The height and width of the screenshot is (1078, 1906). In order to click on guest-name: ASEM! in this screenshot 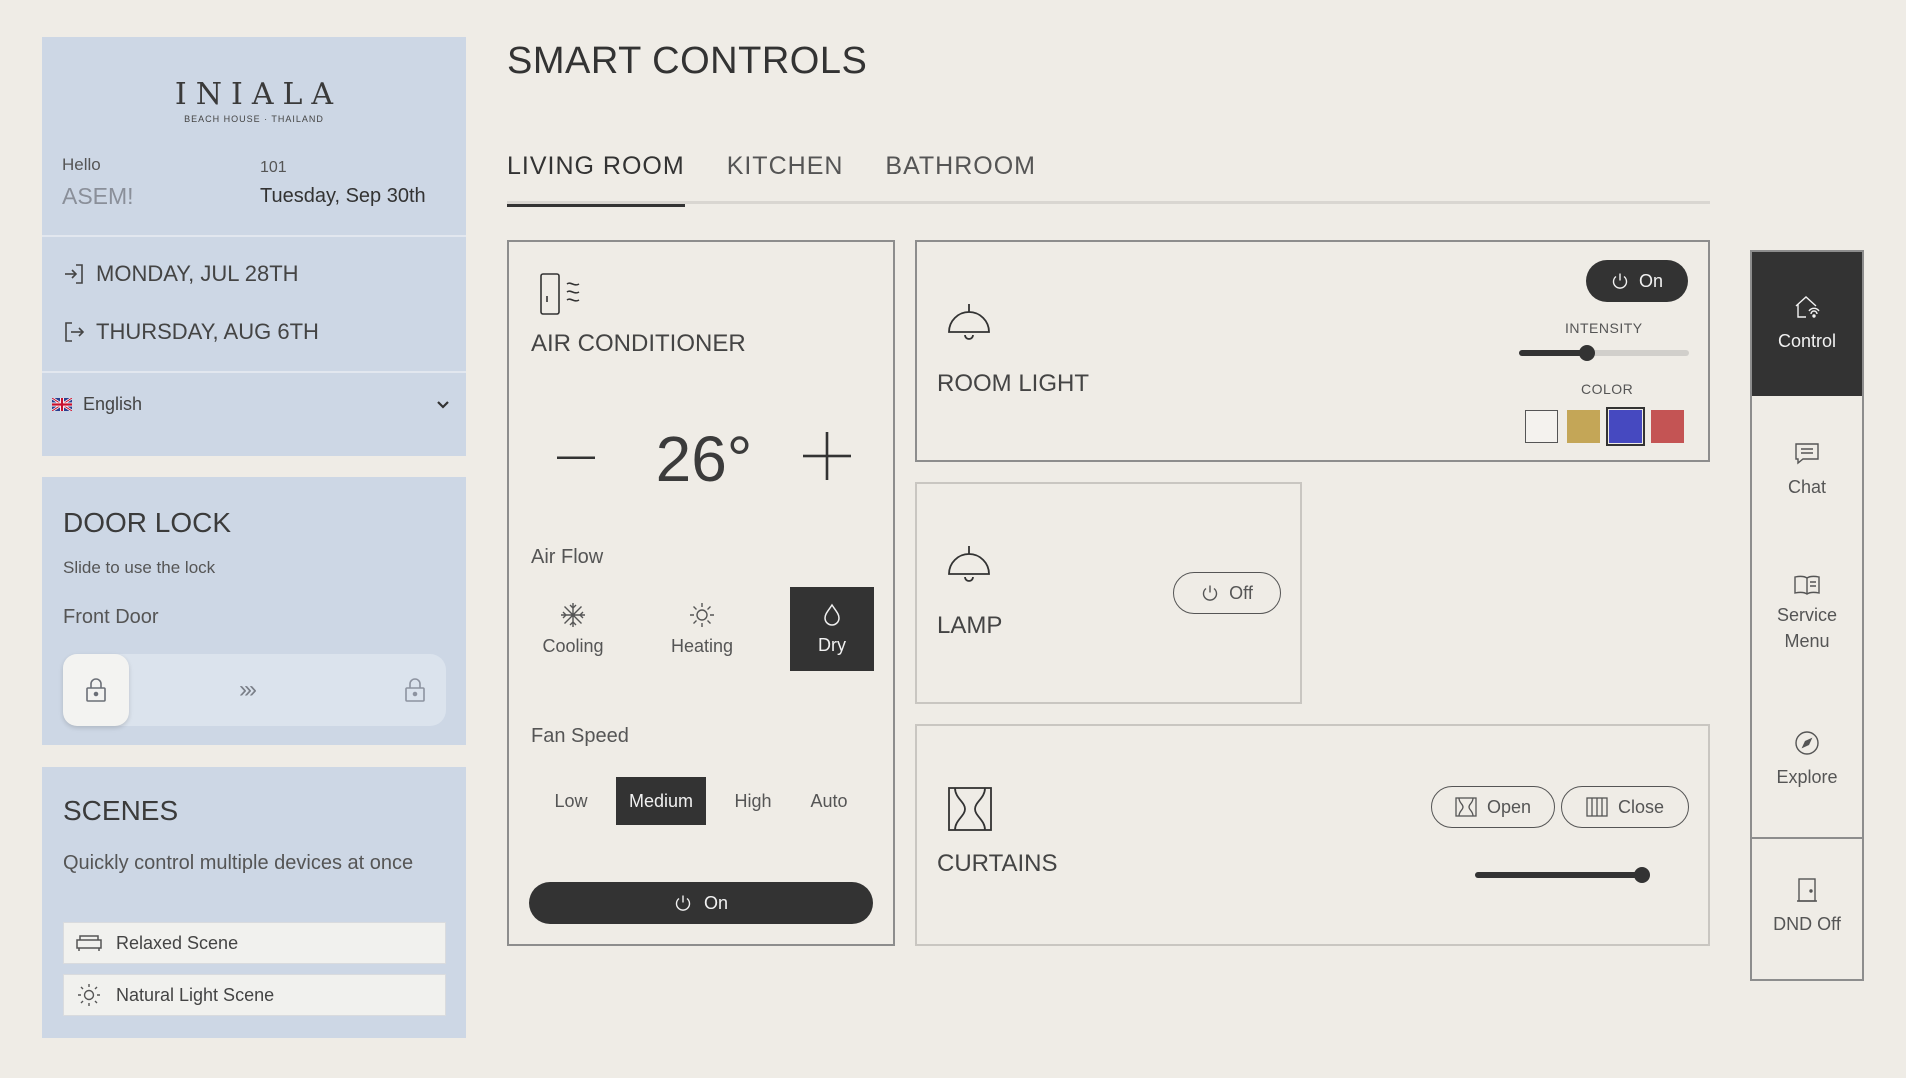, I will do `click(98, 196)`.